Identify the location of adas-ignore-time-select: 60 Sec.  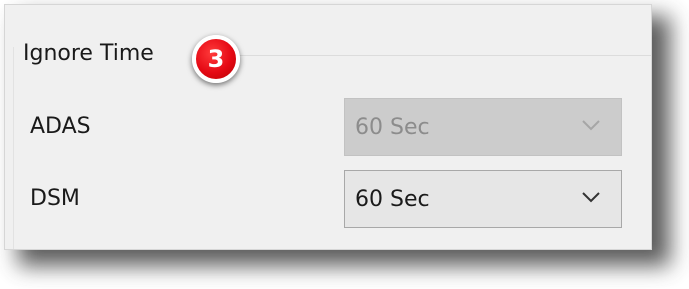
(483, 127).